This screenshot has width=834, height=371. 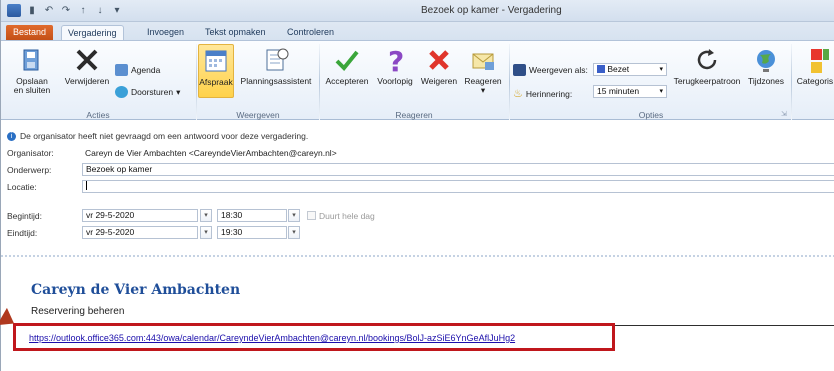 I want to click on planningsassistent-button: Planningsassistent, so click(x=276, y=66).